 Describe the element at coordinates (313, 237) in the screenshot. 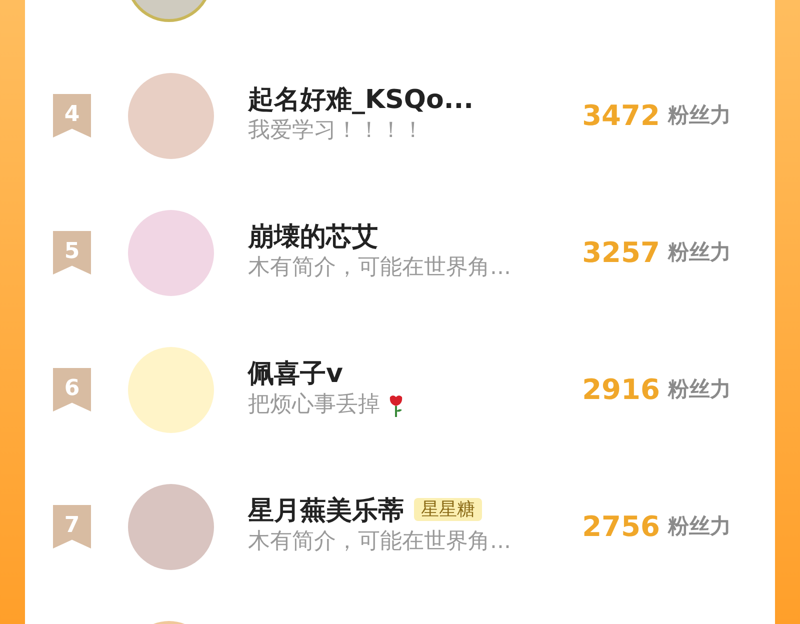

I see `user-name: 崩壊的芯艾` at that location.